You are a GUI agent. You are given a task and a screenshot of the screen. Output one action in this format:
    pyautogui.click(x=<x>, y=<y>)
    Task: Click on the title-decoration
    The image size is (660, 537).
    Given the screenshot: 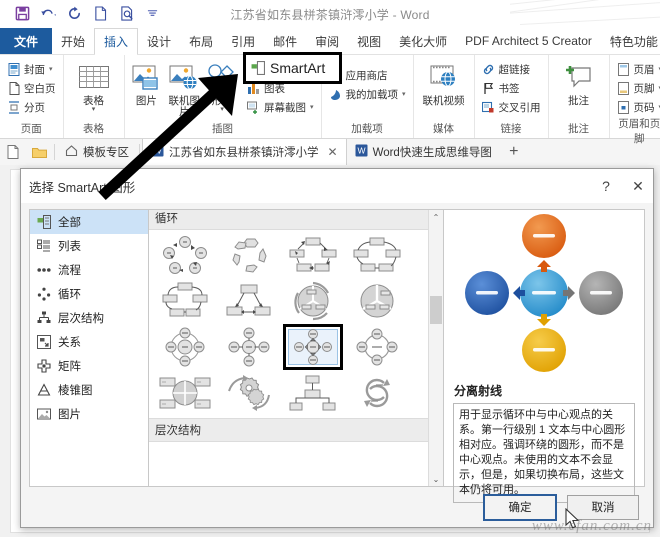 What is the action you would take?
    pyautogui.click(x=585, y=14)
    